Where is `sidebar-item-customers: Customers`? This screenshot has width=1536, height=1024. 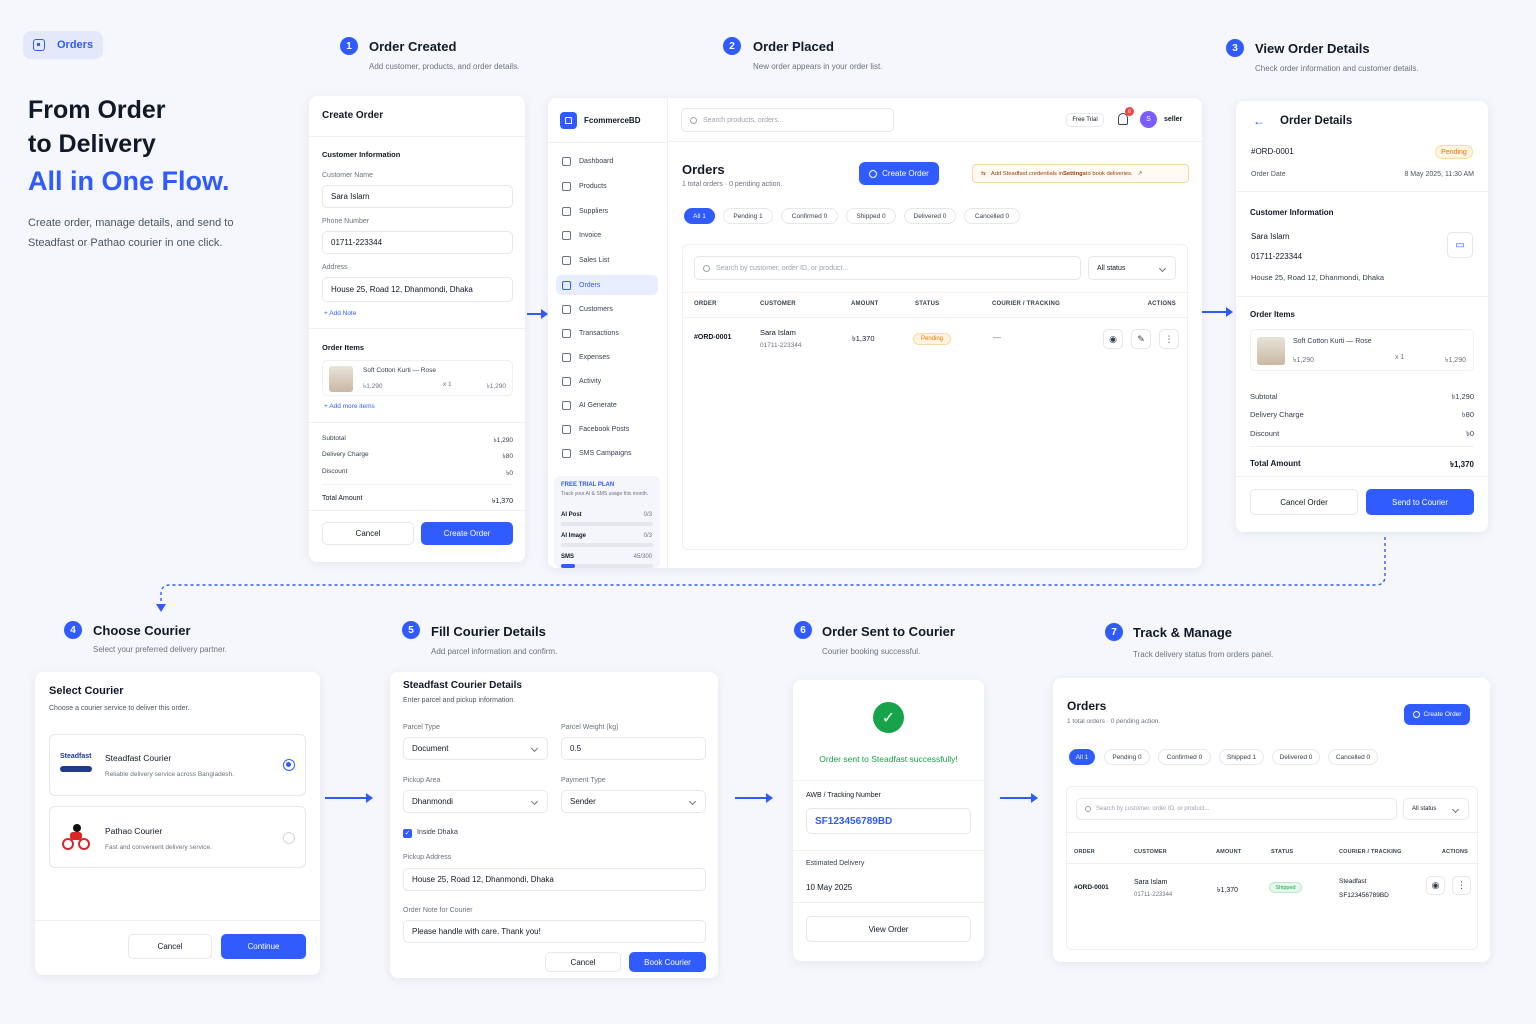 sidebar-item-customers: Customers is located at coordinates (607, 309).